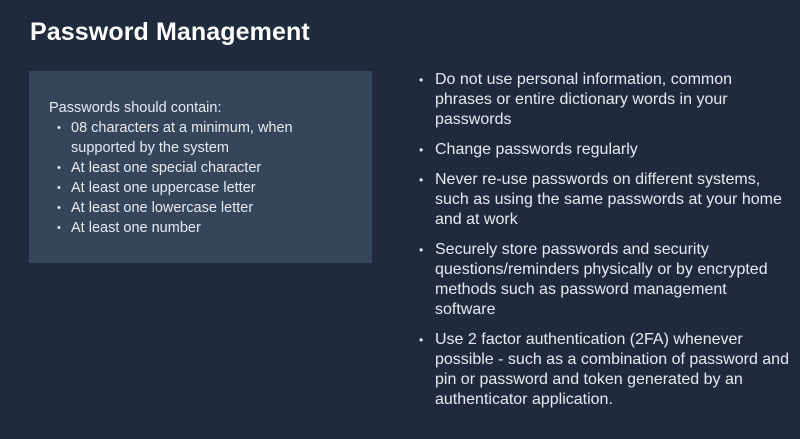 The width and height of the screenshot is (800, 439). What do you see at coordinates (204, 228) in the screenshot?
I see `requirement-item: At least one number` at bounding box center [204, 228].